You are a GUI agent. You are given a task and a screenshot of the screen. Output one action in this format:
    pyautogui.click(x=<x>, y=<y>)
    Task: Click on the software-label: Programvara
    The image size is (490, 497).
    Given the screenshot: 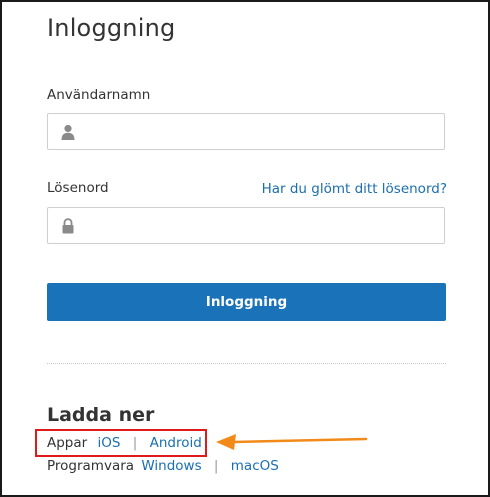 What is the action you would take?
    pyautogui.click(x=91, y=466)
    